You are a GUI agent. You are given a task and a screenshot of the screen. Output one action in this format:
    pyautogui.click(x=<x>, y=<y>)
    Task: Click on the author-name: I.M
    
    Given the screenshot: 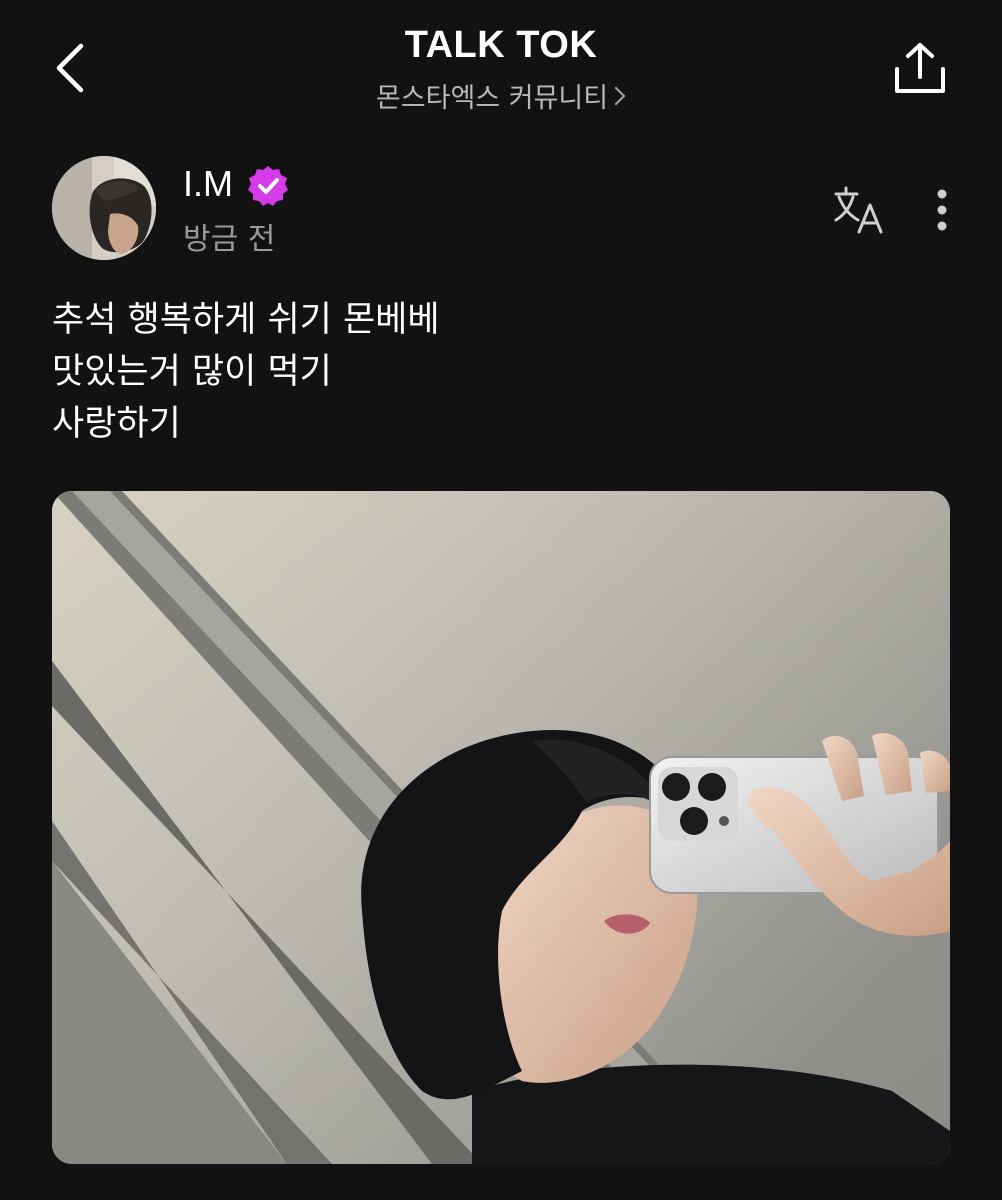 What is the action you would take?
    pyautogui.click(x=208, y=184)
    